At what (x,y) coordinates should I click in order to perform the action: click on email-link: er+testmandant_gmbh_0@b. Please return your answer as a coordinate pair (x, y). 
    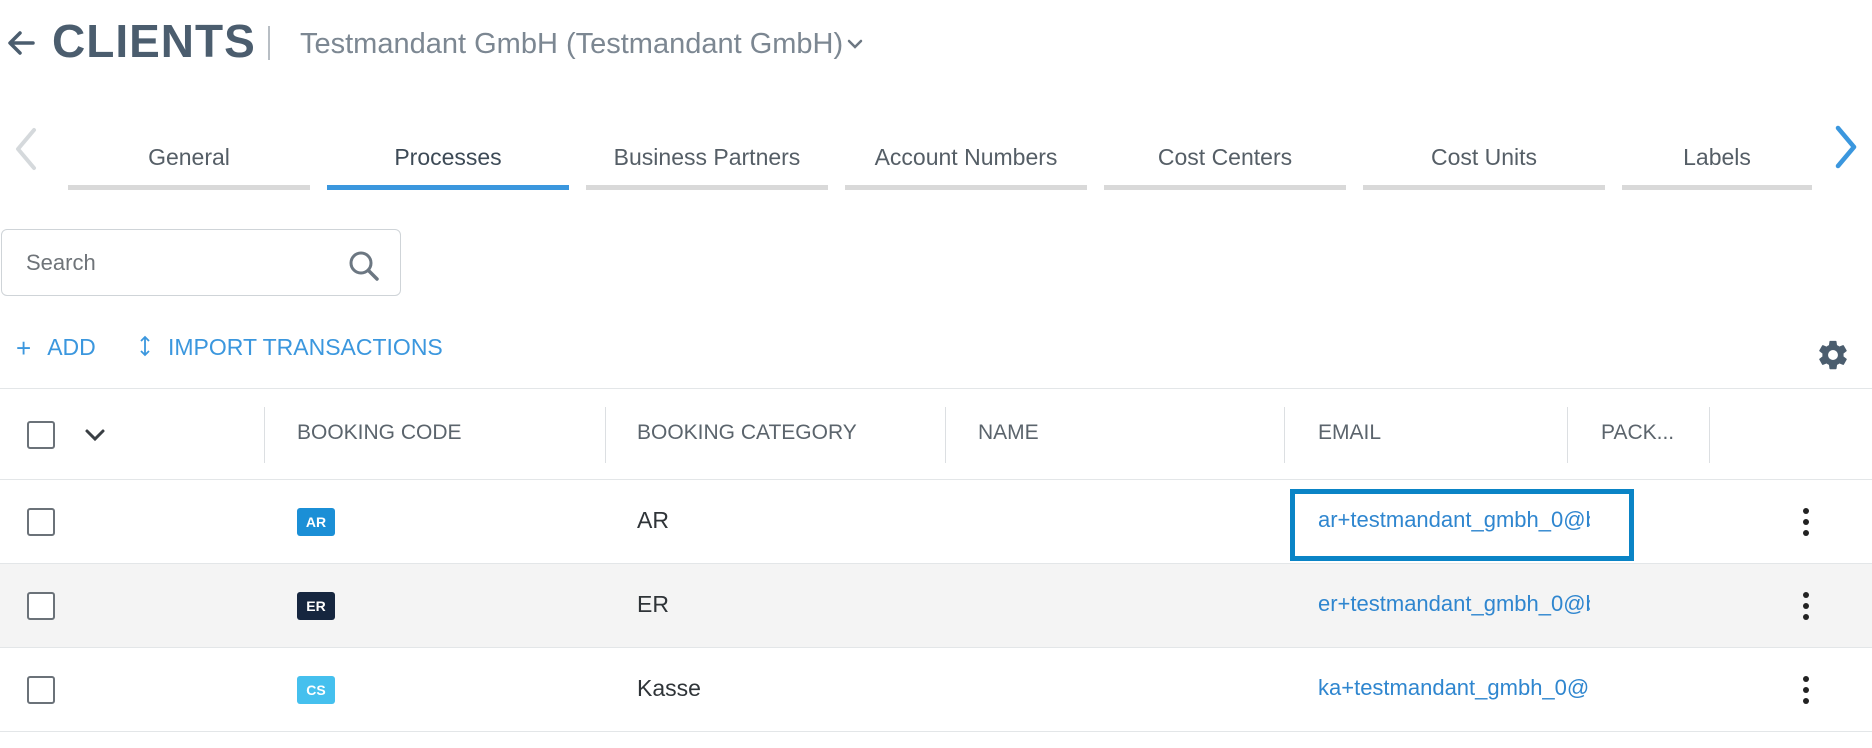
    Looking at the image, I should click on (1454, 604).